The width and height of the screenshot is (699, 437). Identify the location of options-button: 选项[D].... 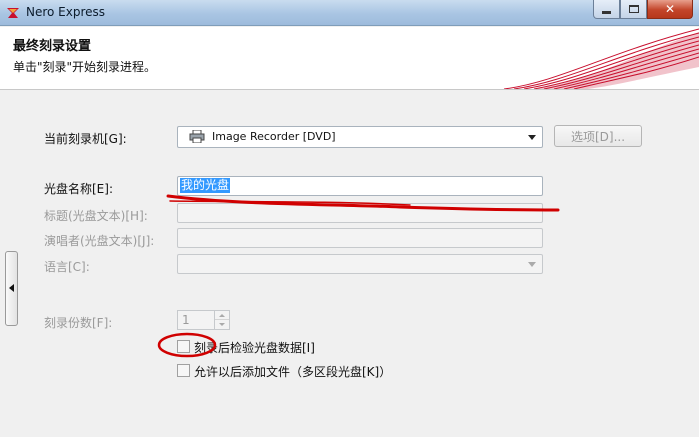
(598, 136).